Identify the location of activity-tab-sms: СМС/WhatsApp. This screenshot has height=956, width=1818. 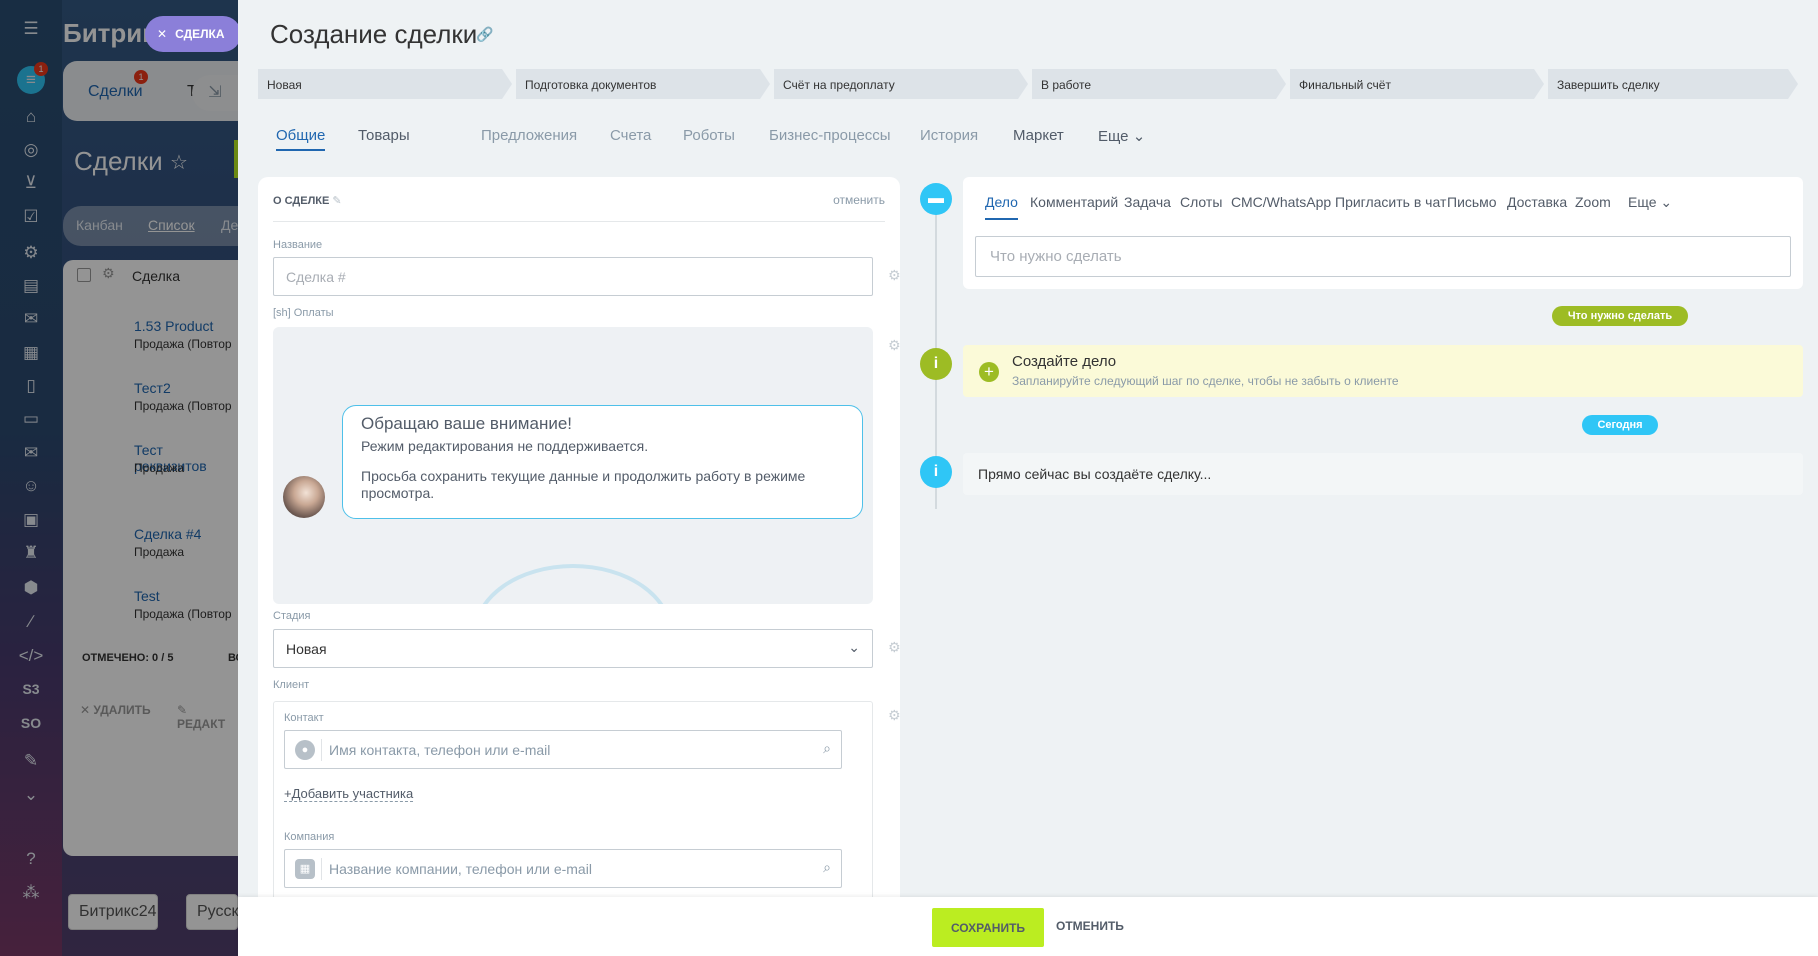
(1281, 202).